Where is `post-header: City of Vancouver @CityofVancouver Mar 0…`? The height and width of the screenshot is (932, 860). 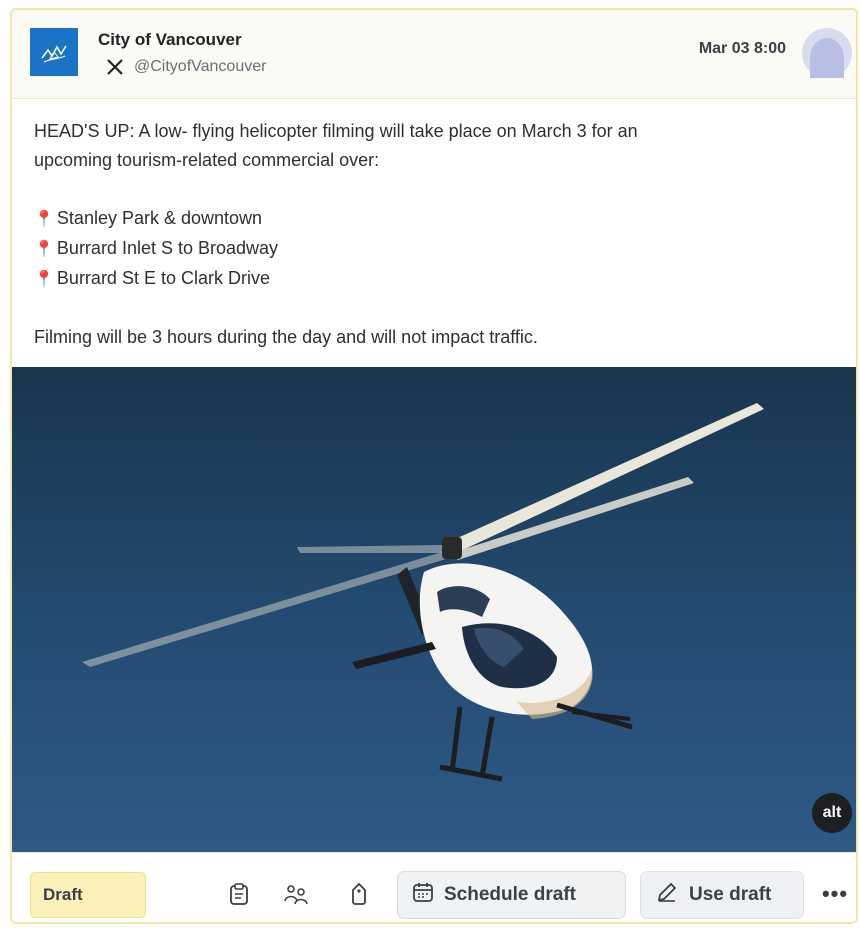 post-header: City of Vancouver @CityofVancouver Mar 0… is located at coordinates (434, 54).